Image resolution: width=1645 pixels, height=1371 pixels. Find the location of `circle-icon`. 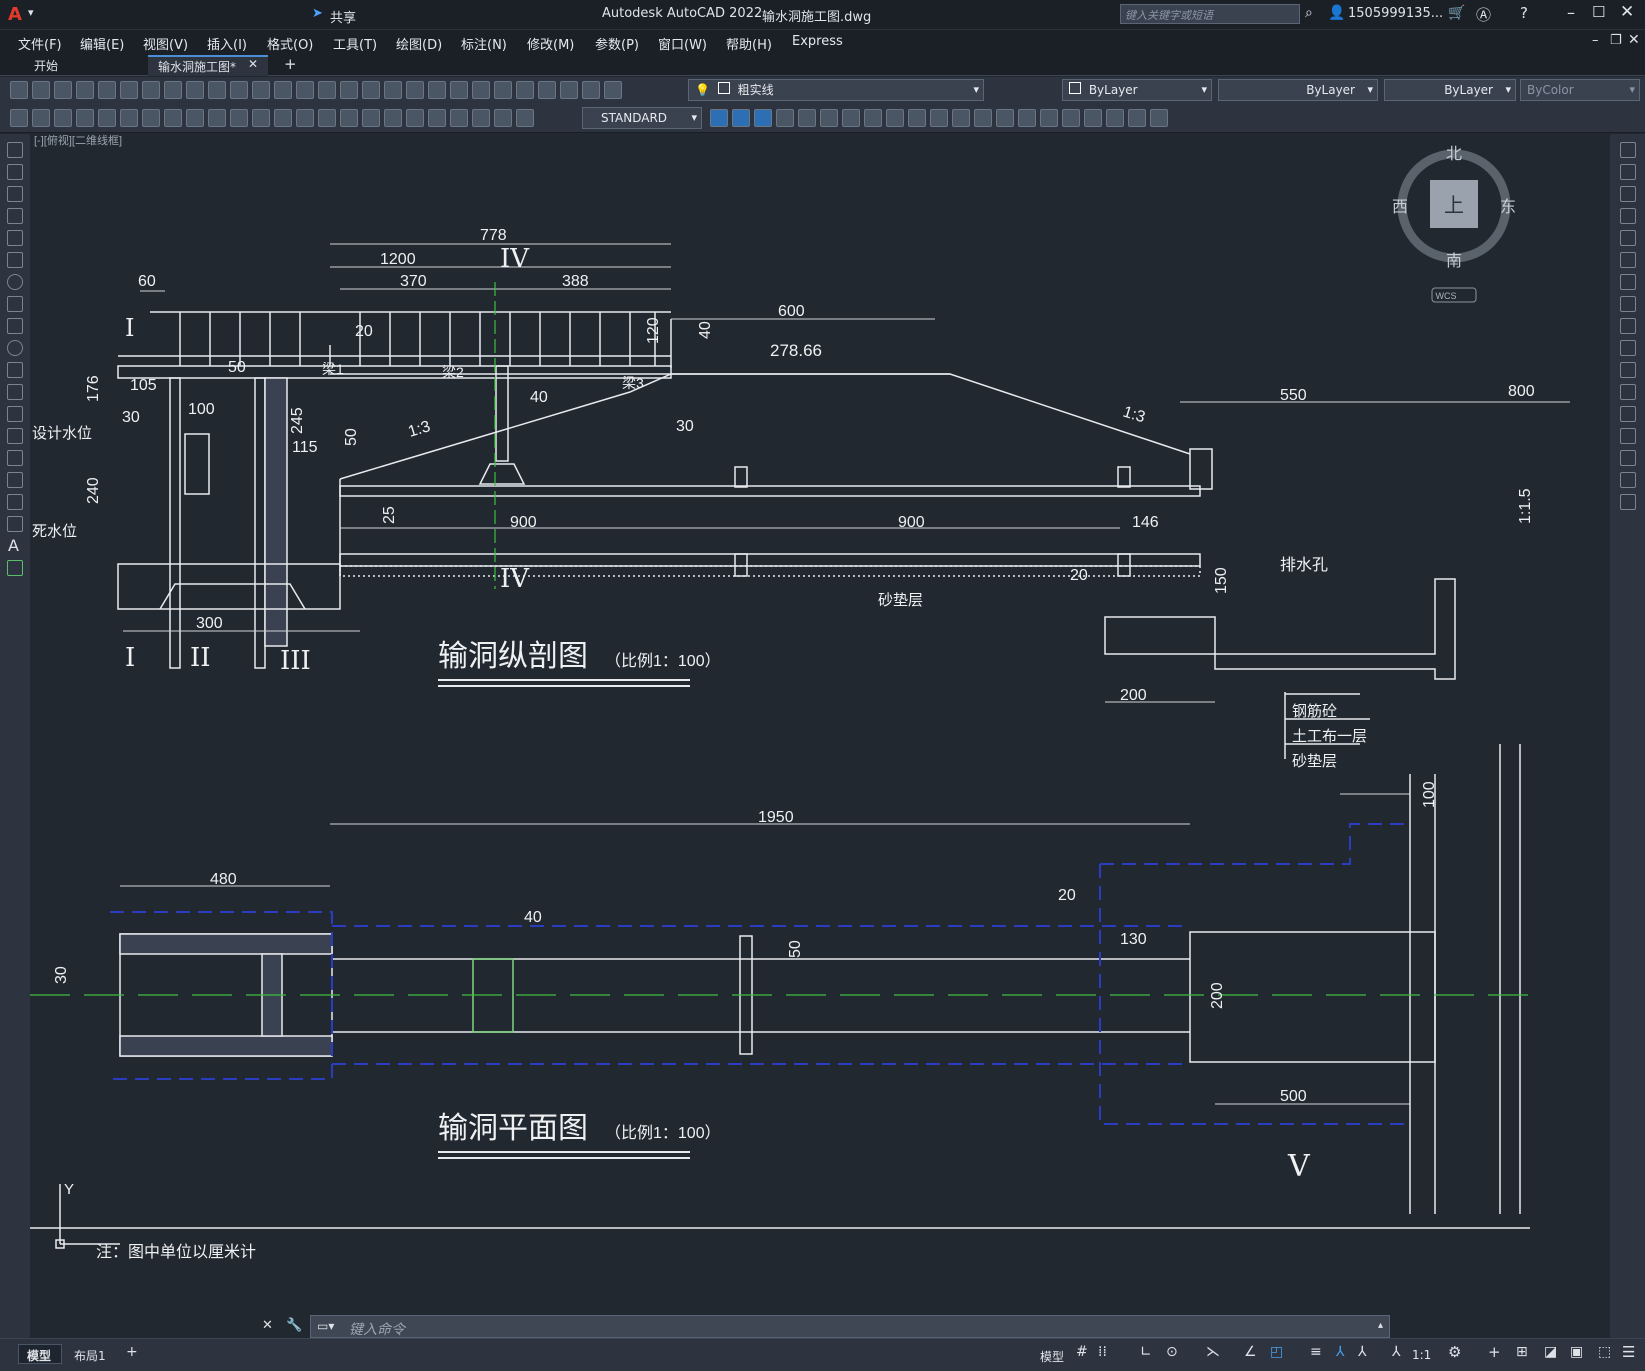

circle-icon is located at coordinates (15, 282).